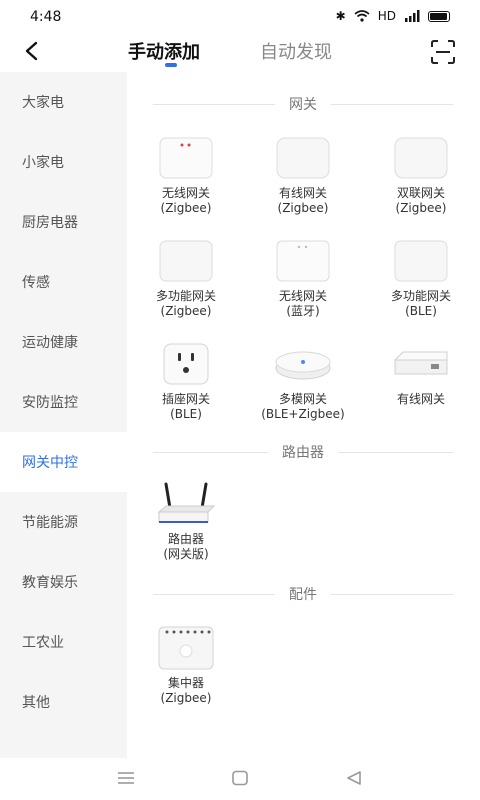 This screenshot has height=800, width=480. Describe the element at coordinates (186, 200) in the screenshot. I see `device-label: 无线网关 (Zigbee)` at that location.